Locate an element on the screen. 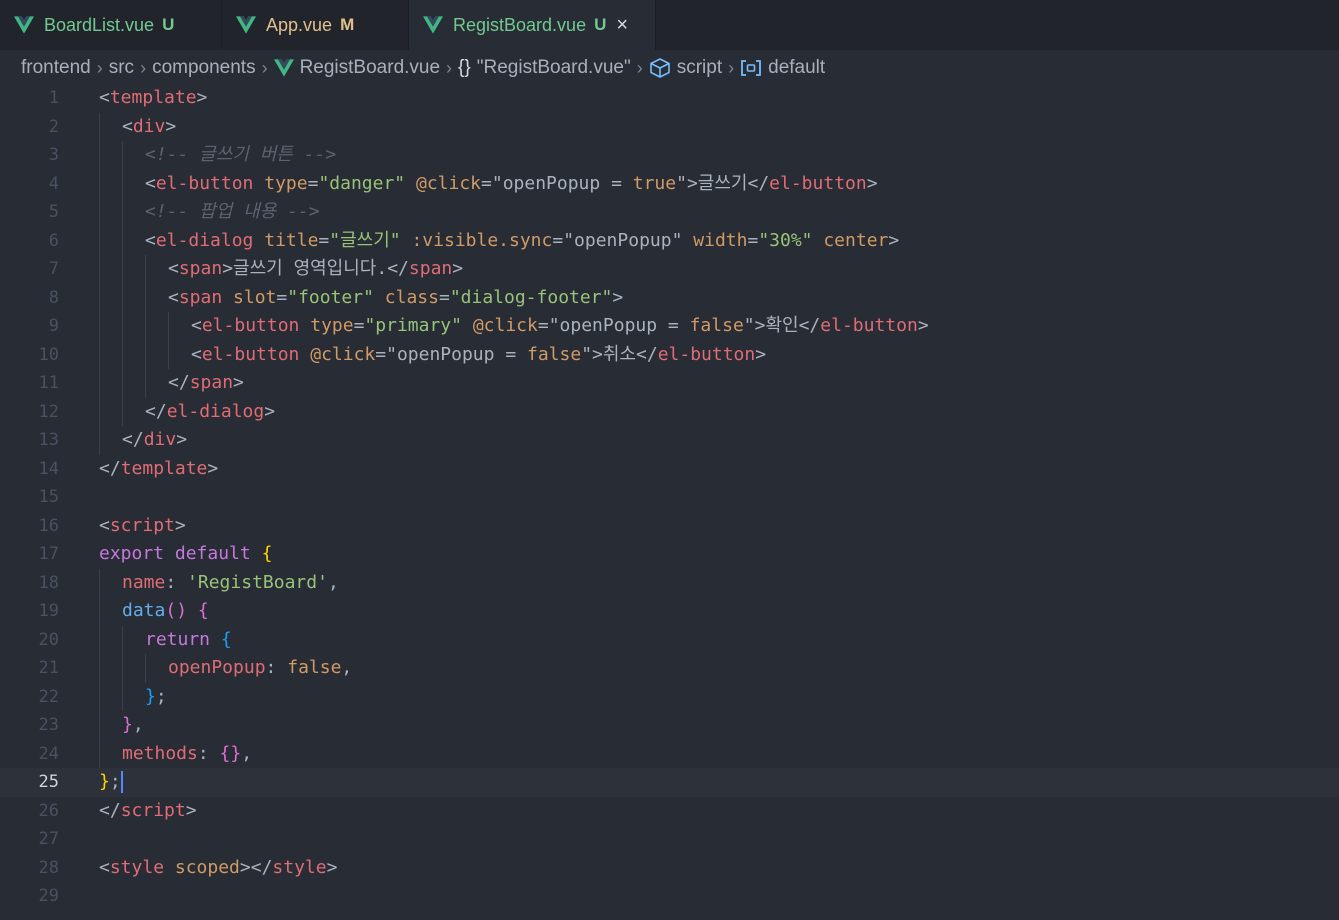  code-text: return { is located at coordinates (188, 640).